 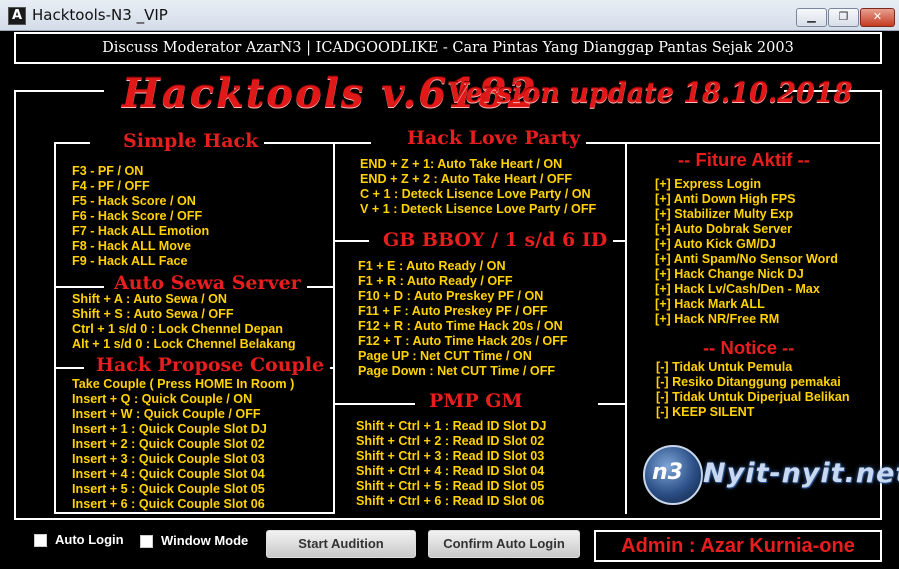 I want to click on list-item: [-] Tidak Untuk Diperjual Belikan, so click(x=753, y=397).